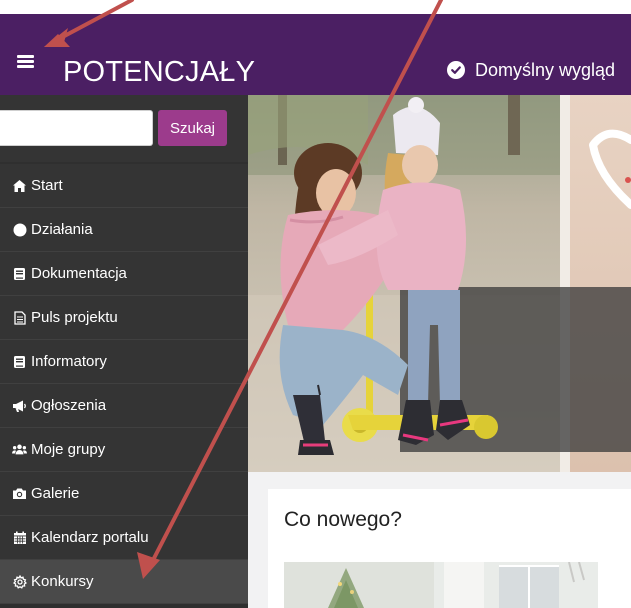  Describe the element at coordinates (62, 229) in the screenshot. I see `sidebar-item-label: Działania` at that location.